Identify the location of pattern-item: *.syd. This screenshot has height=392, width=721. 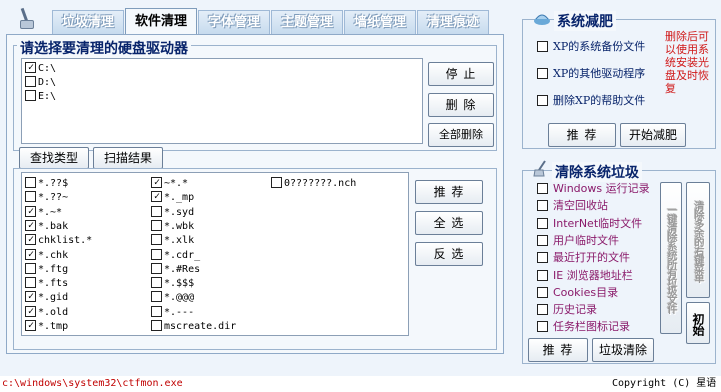
(172, 212).